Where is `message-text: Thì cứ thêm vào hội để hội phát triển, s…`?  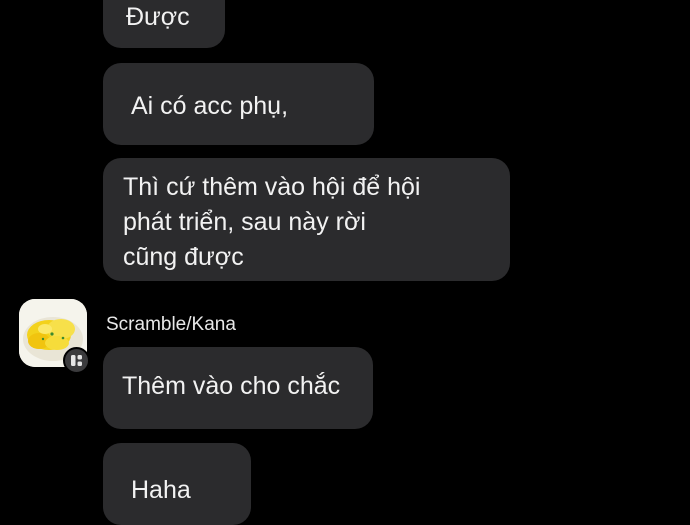
message-text: Thì cứ thêm vào hội để hội phát triển, s… is located at coordinates (272, 222).